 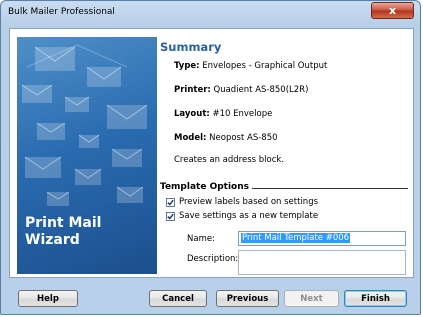 I want to click on title-bar: Bulk Mailer Professional x, so click(x=210, y=13).